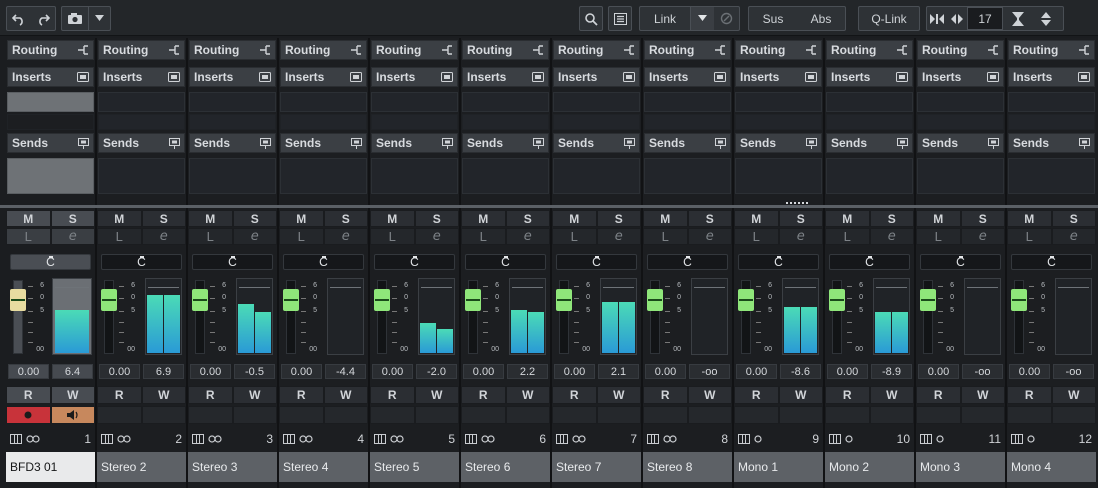  What do you see at coordinates (687, 467) in the screenshot?
I see `channel-name: Stereo 8` at bounding box center [687, 467].